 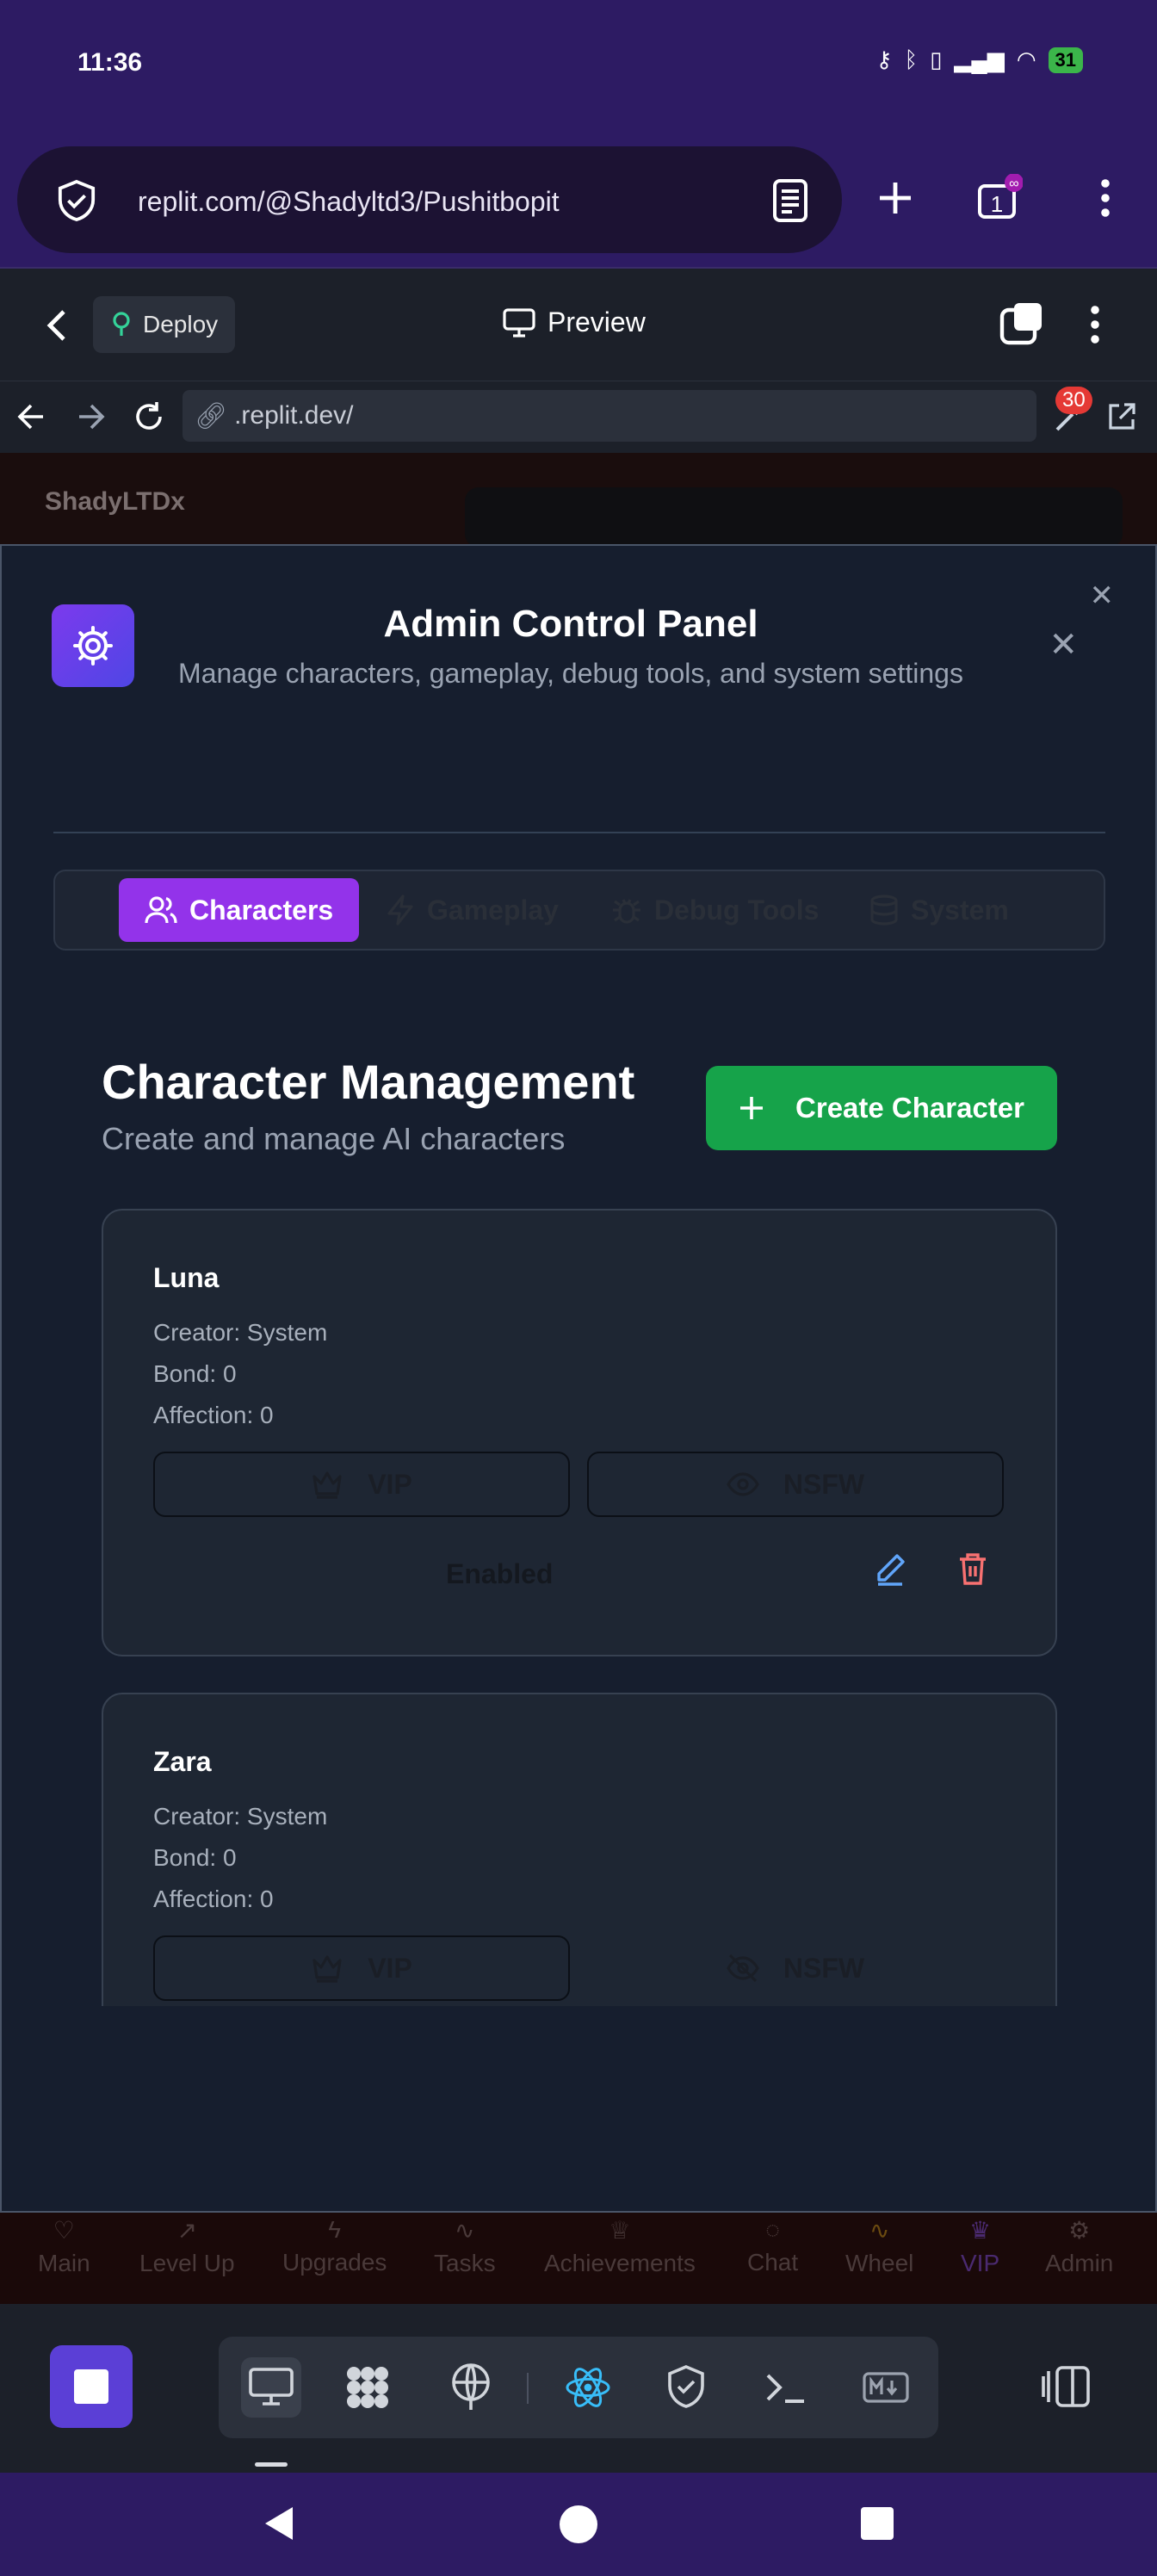 I want to click on webview-tool, so click(x=271, y=2388).